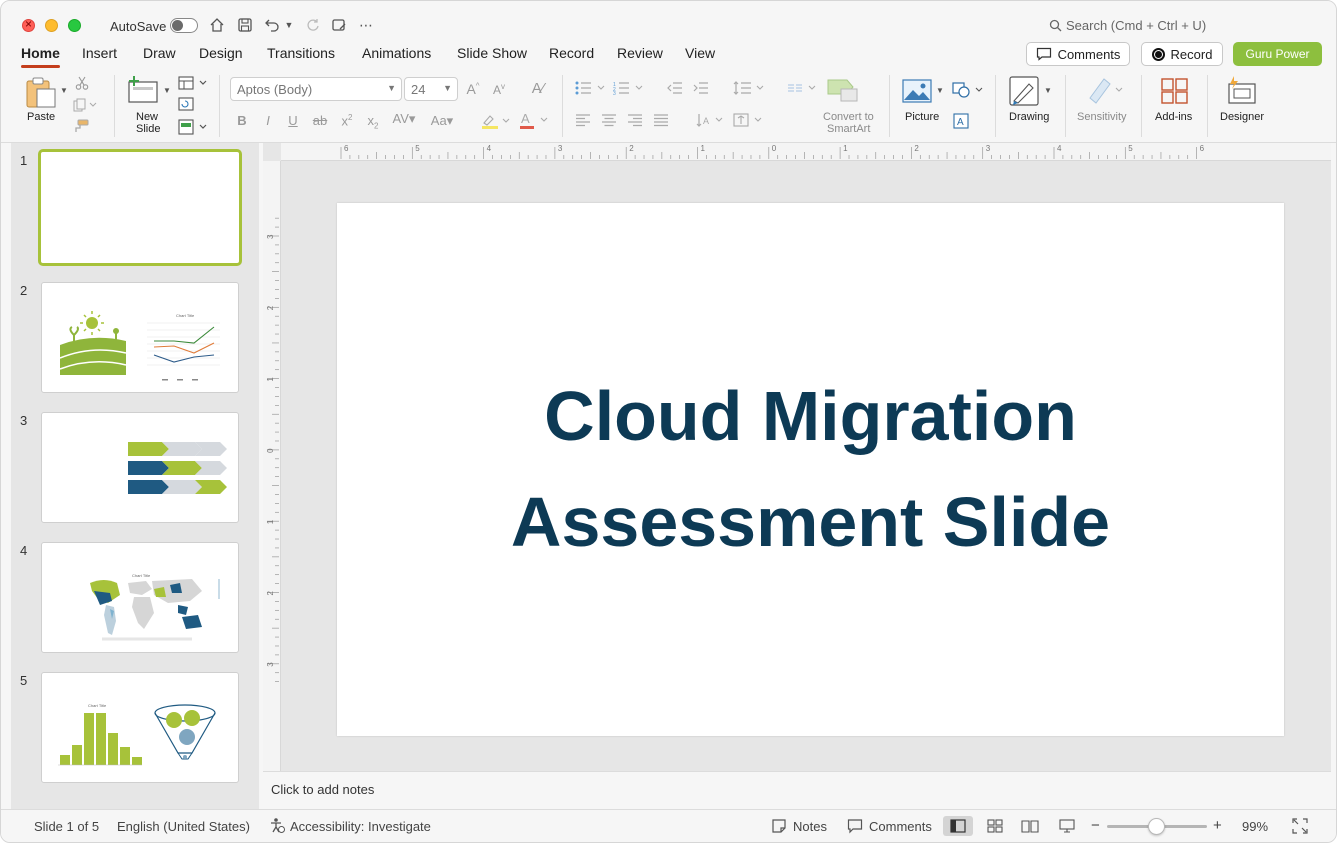 The height and width of the screenshot is (843, 1337). I want to click on new-slide-icon, so click(144, 91).